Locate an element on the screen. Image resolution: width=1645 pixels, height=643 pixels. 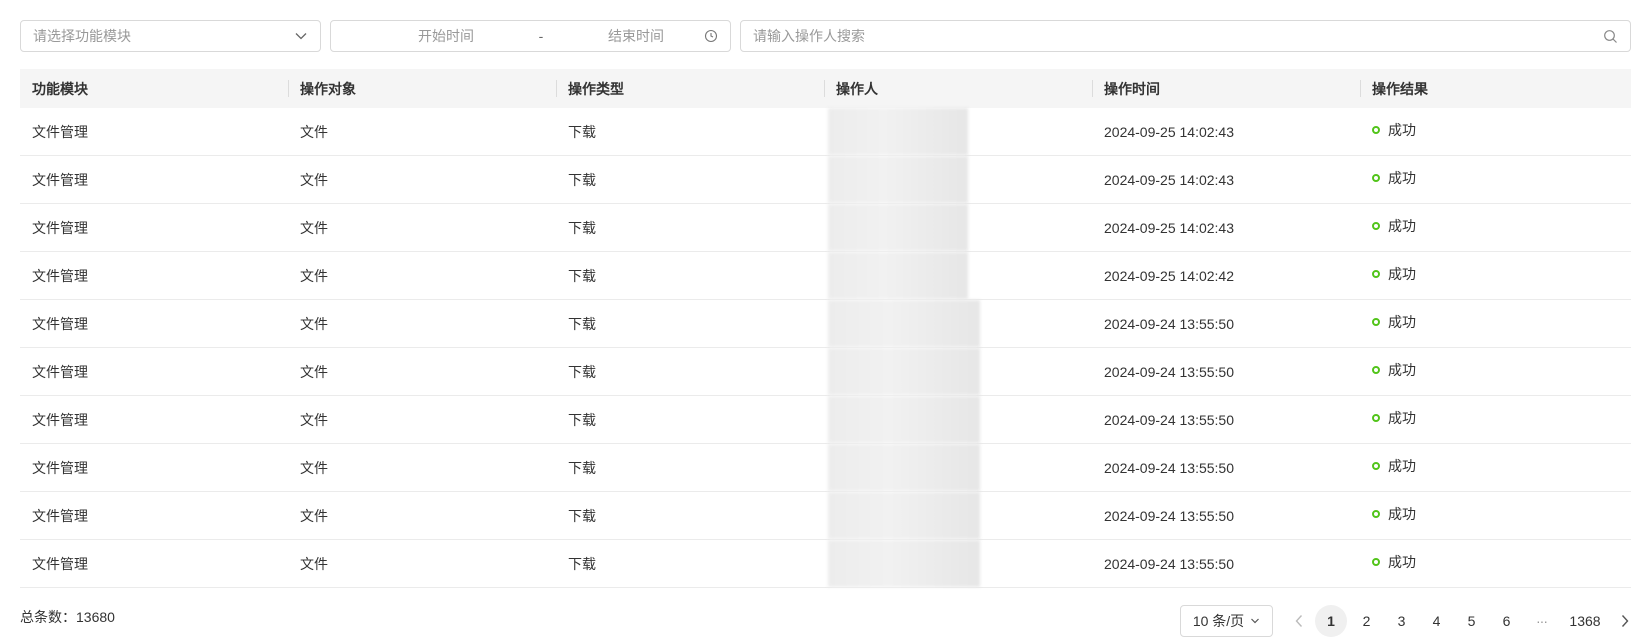
column-header: 操作类型 is located at coordinates (690, 88).